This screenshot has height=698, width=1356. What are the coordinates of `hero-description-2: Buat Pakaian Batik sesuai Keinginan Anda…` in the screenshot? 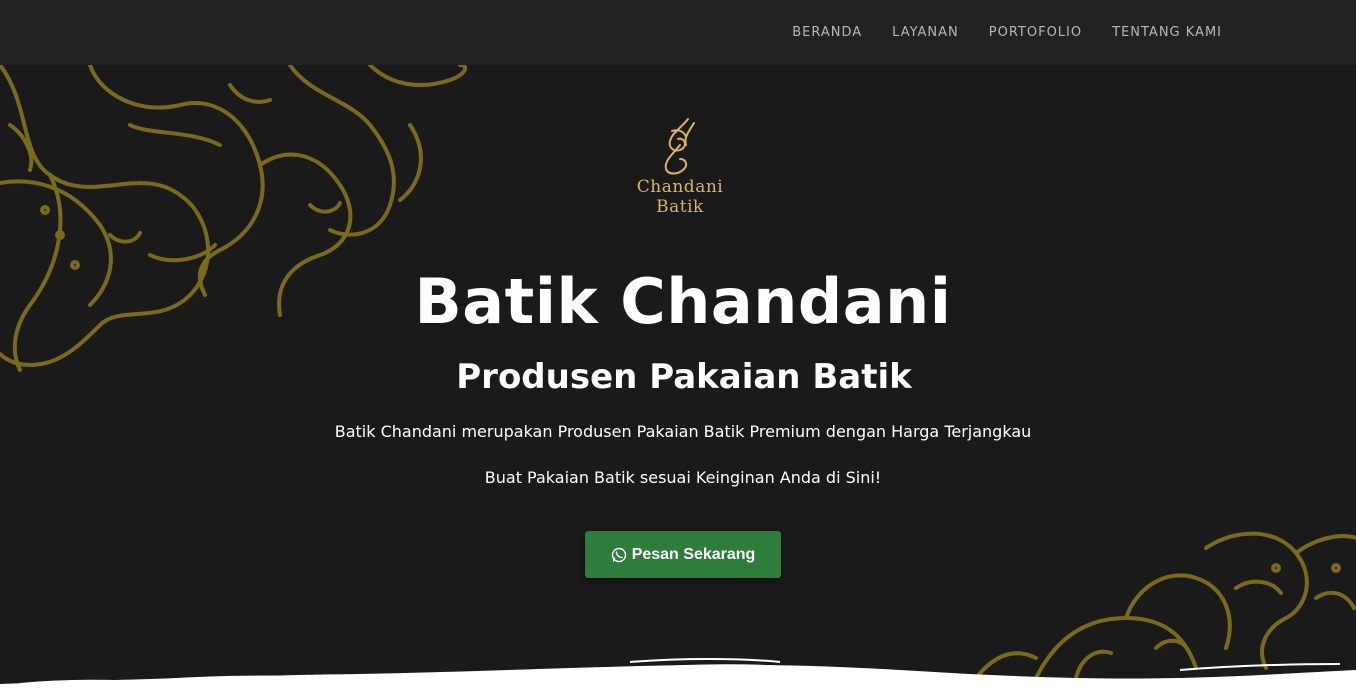 It's located at (683, 477).